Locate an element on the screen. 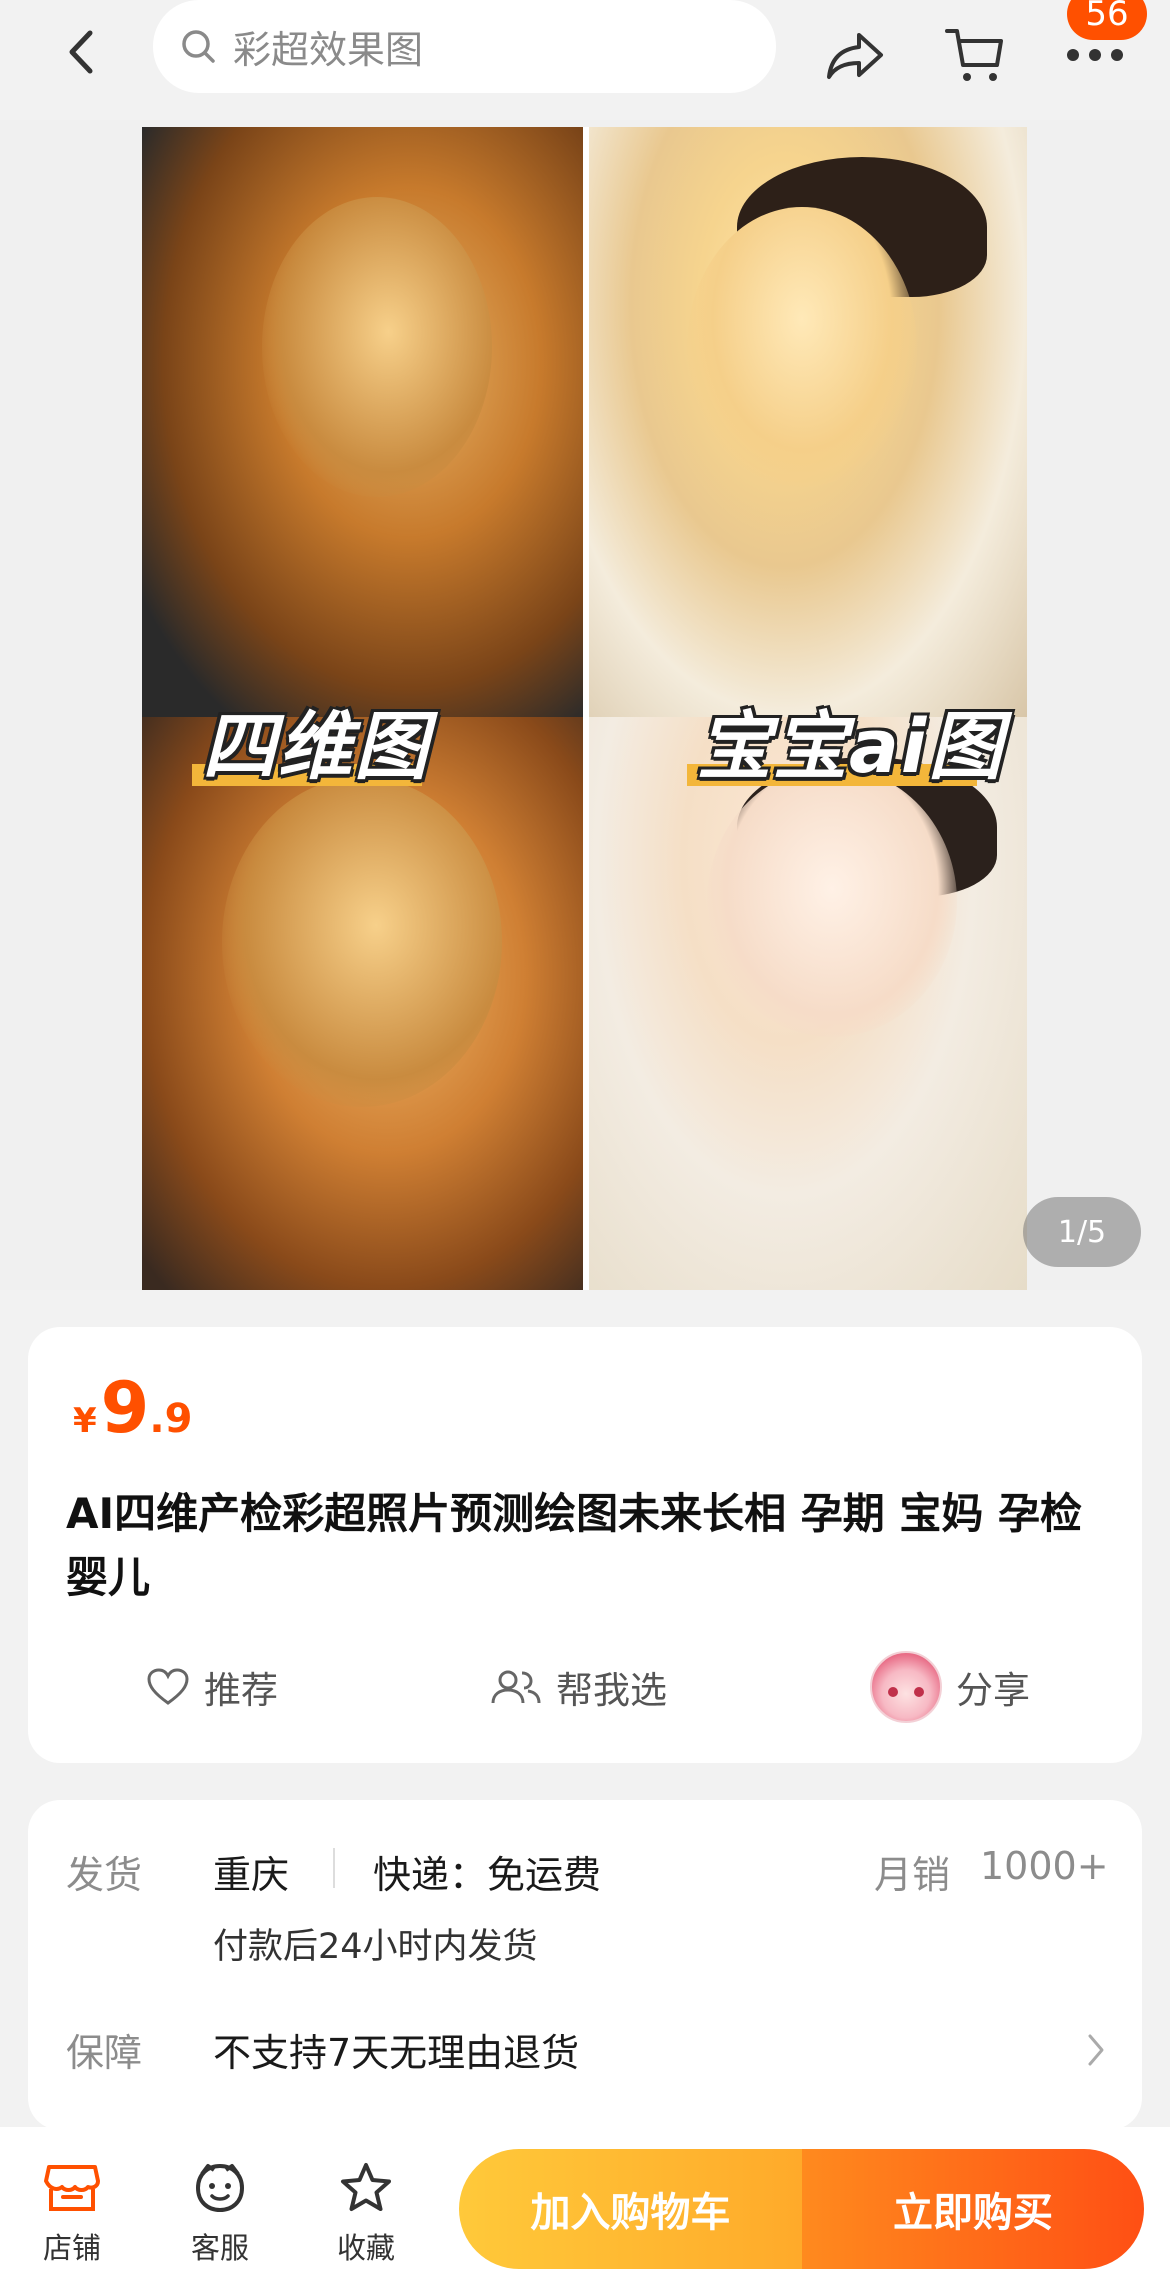 The image size is (1170, 2289). favorite-tab: 收藏 is located at coordinates (366, 2212).